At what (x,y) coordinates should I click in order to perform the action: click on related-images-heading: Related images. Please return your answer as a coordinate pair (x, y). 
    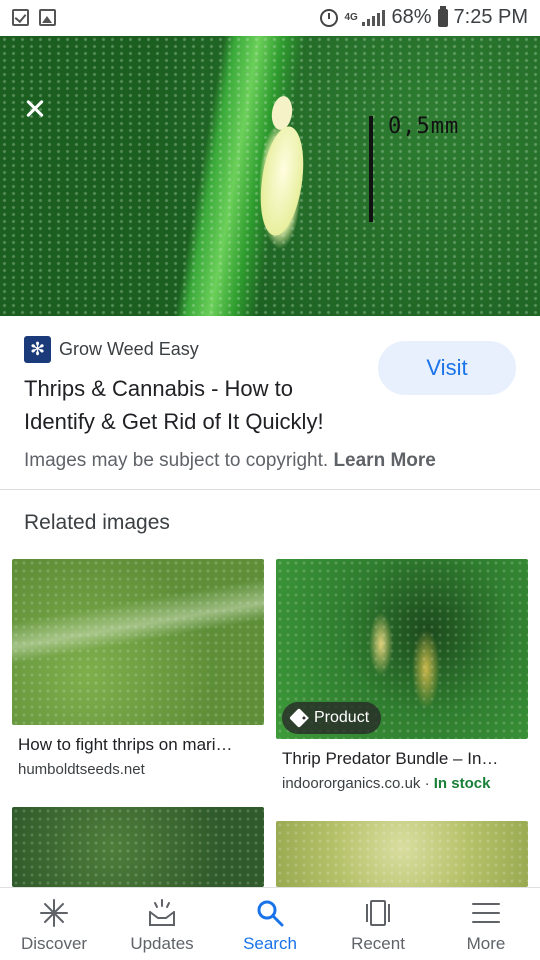
    Looking at the image, I should click on (97, 522).